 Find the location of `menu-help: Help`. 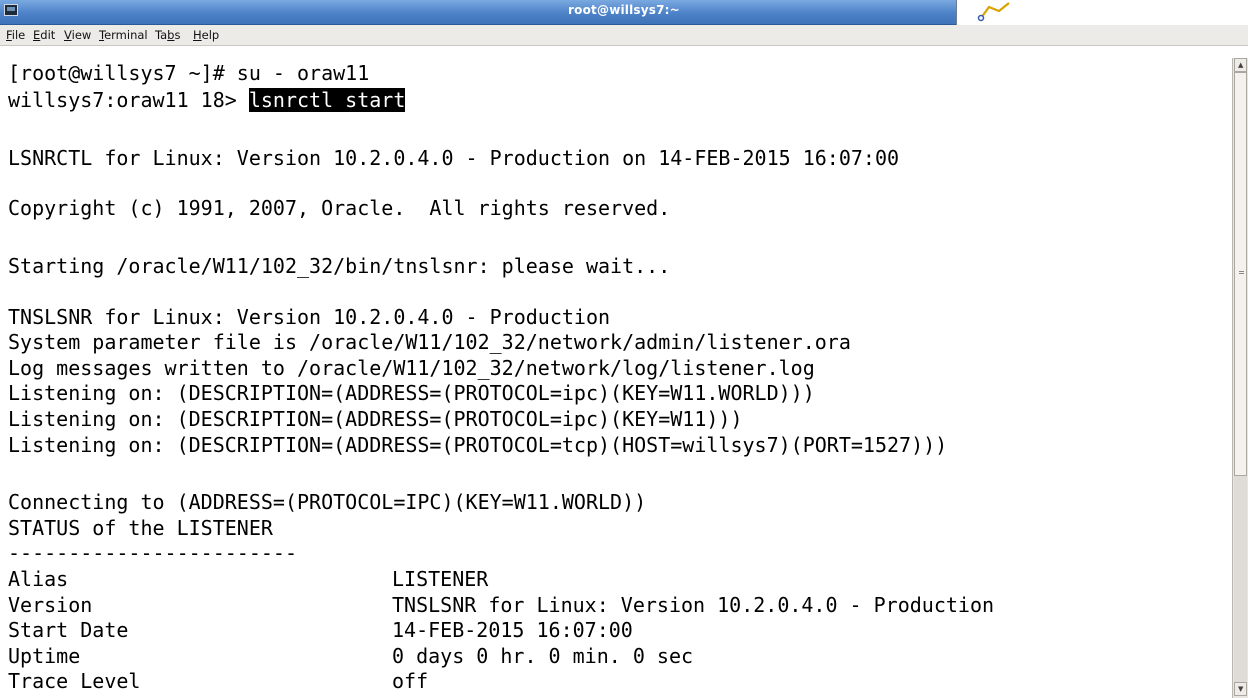

menu-help: Help is located at coordinates (206, 35).